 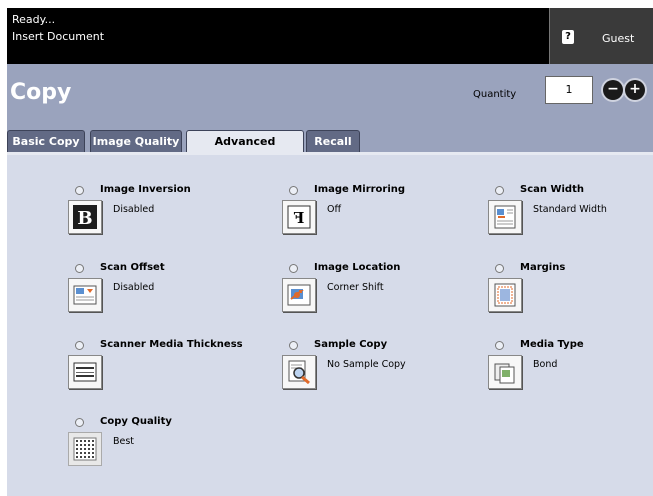 What do you see at coordinates (245, 150) in the screenshot?
I see `tab-advanced-settings: Advanced Settings` at bounding box center [245, 150].